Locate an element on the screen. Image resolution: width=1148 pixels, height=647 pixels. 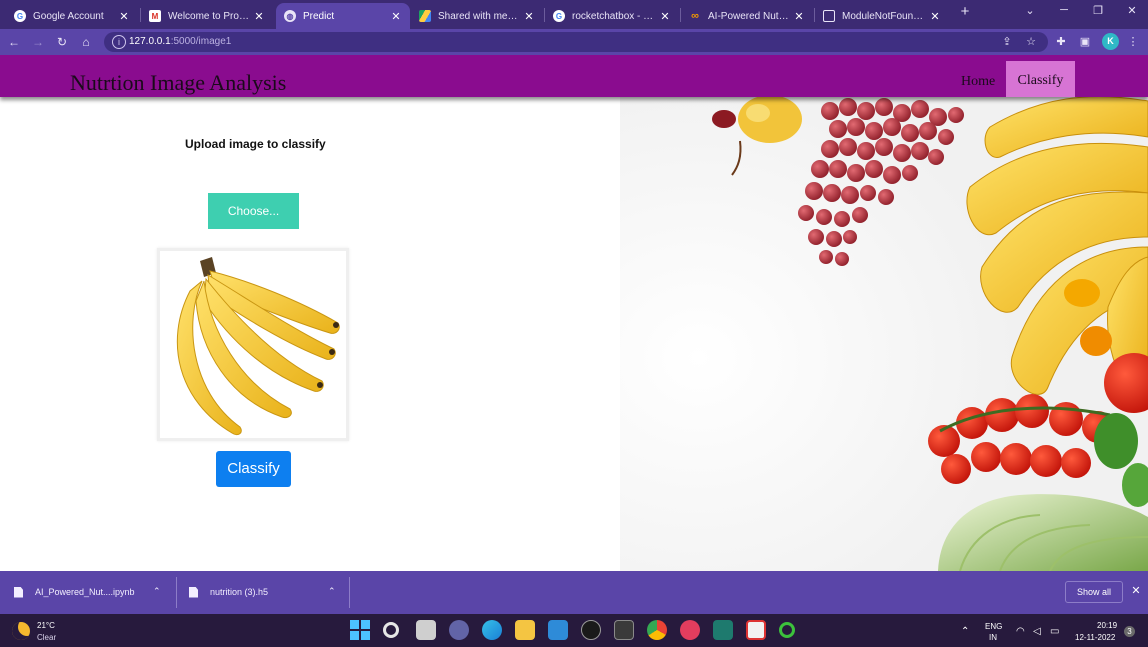
rocketchat-icon is located at coordinates (690, 630).